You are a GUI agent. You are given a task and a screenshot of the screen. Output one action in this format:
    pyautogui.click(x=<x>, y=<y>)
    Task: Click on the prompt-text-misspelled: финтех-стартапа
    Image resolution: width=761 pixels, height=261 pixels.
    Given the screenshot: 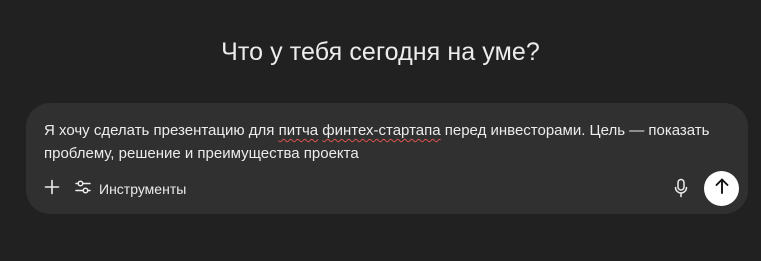 What is the action you would take?
    pyautogui.click(x=381, y=130)
    